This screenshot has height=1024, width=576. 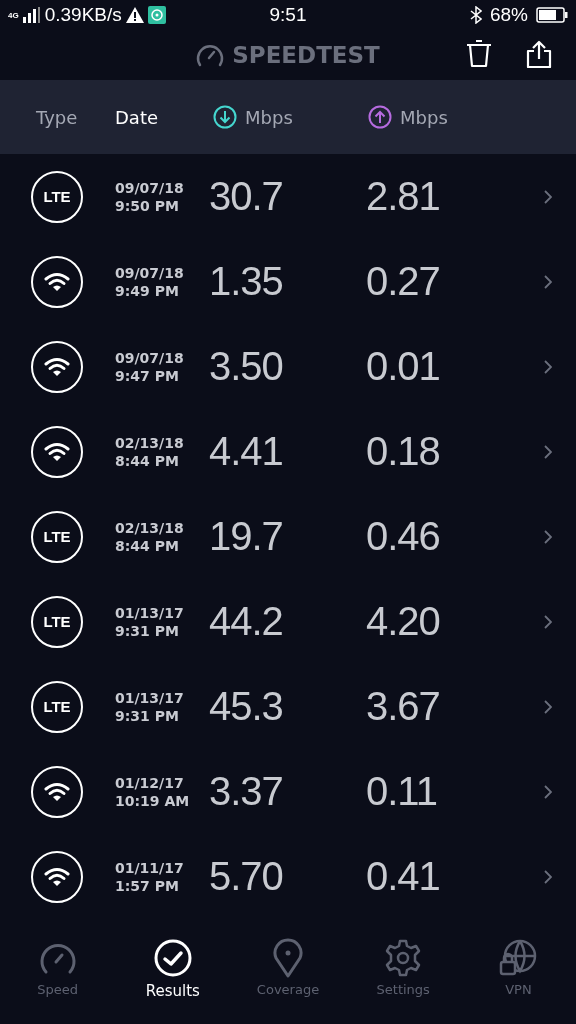 I want to click on app-title: SPEEDTEST, so click(x=306, y=55).